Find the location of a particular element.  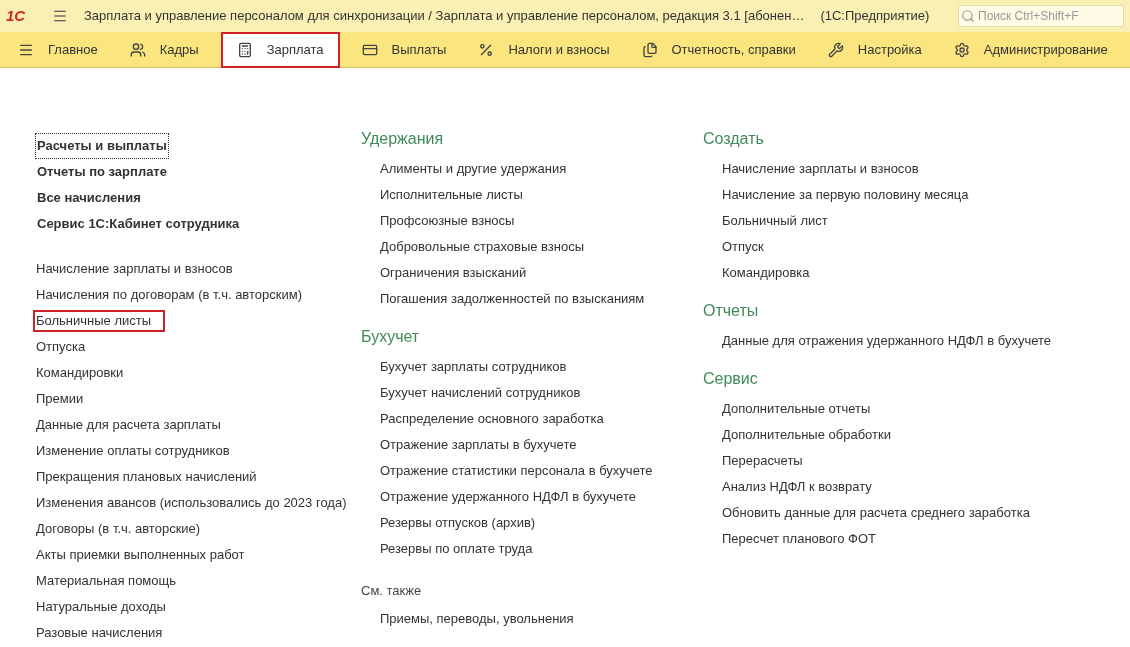

main-link: Все начисления is located at coordinates (89, 198).